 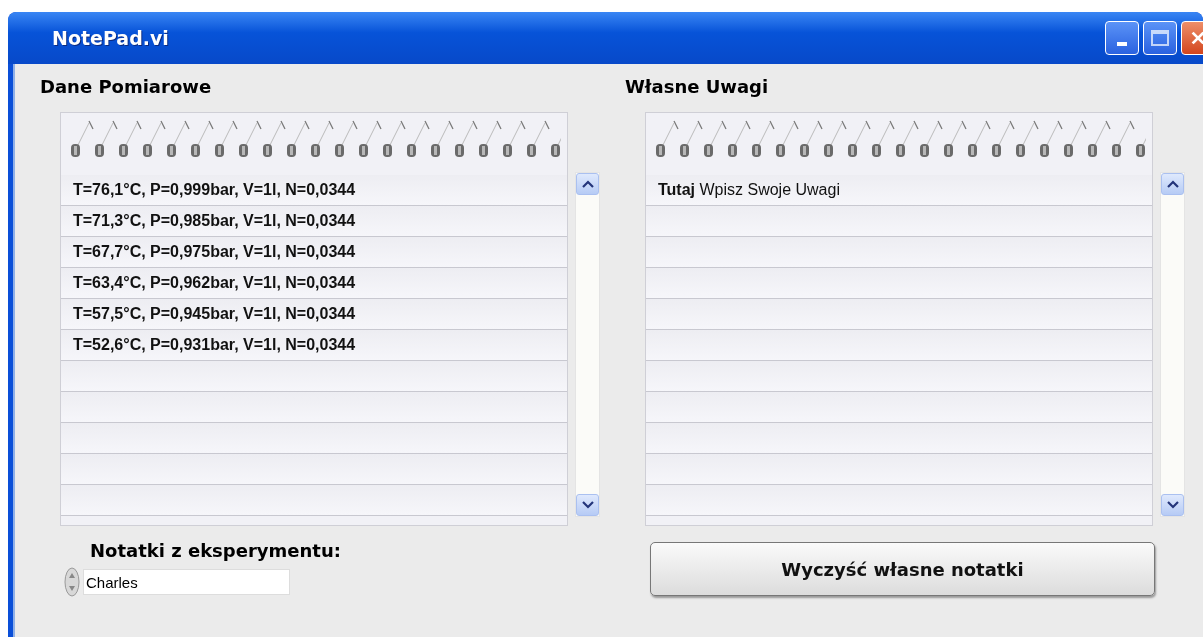 I want to click on note-line-text: T=63,4°C, P=0,962bar, V=1l, N=0,0344, so click(x=214, y=283).